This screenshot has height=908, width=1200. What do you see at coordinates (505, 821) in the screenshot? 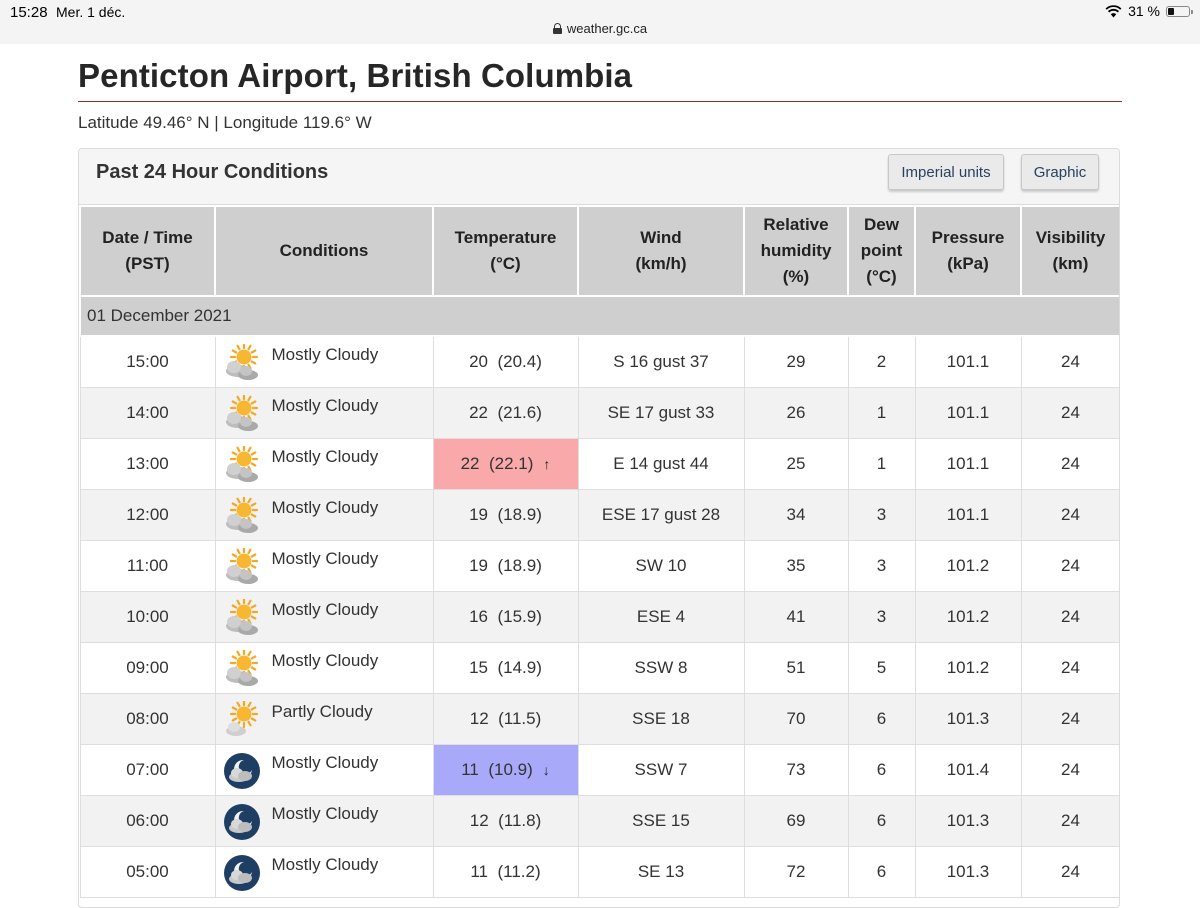
I see `temperature-cell: 12 (11.8)` at bounding box center [505, 821].